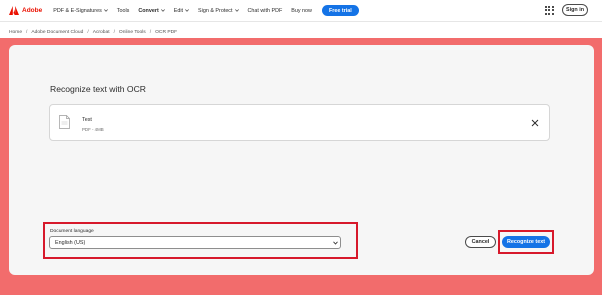  I want to click on nav-buy-now: Buy now, so click(301, 11).